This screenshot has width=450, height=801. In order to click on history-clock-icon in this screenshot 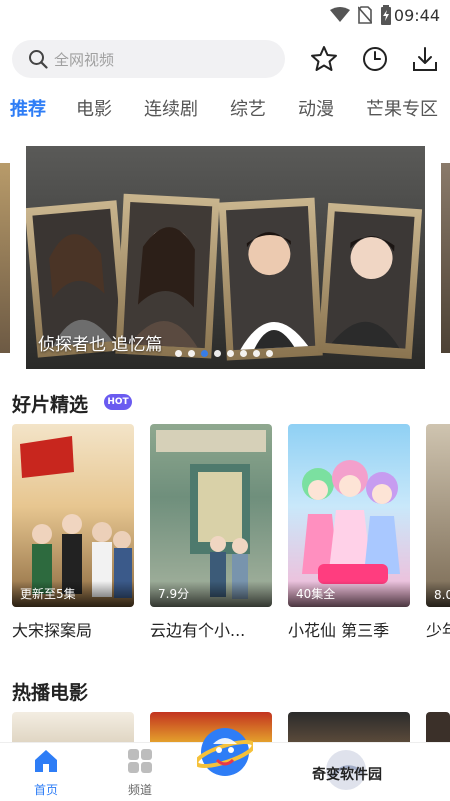, I will do `click(375, 59)`.